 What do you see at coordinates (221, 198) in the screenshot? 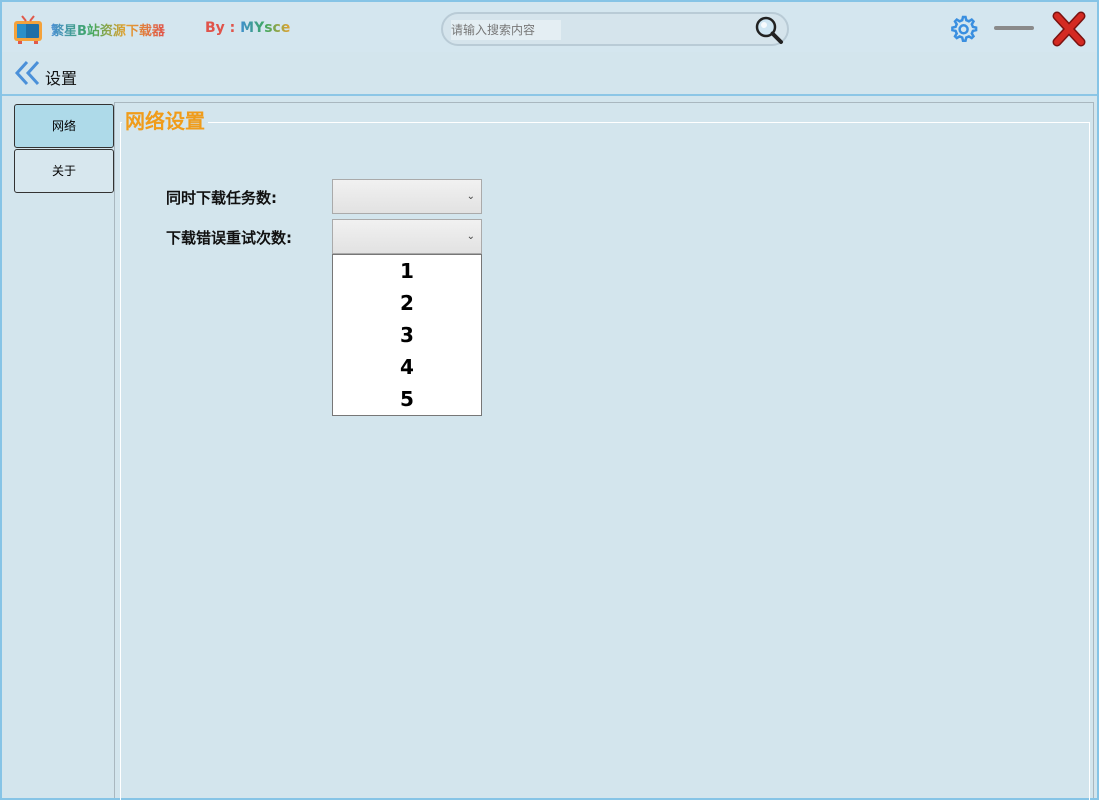
I see `concurrent-downloads-label: 同时下载任务数:` at bounding box center [221, 198].